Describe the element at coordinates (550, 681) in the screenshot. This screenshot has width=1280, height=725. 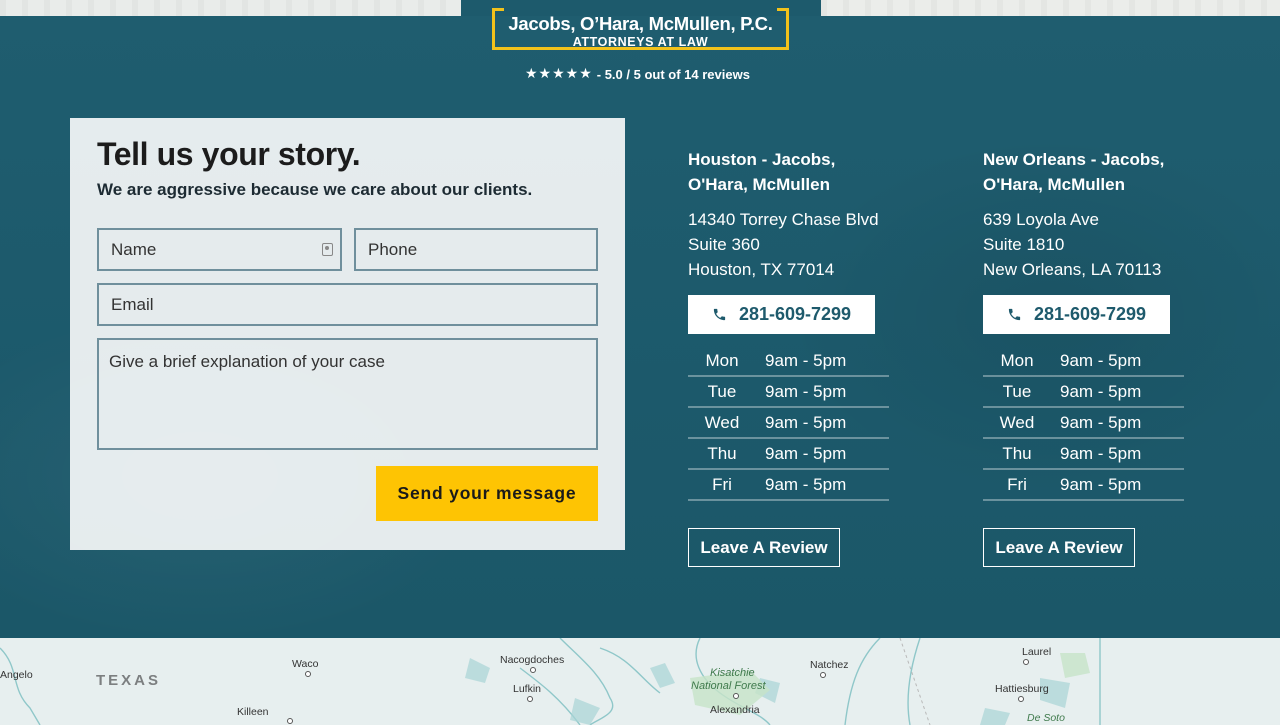
I see `map-terrain` at that location.